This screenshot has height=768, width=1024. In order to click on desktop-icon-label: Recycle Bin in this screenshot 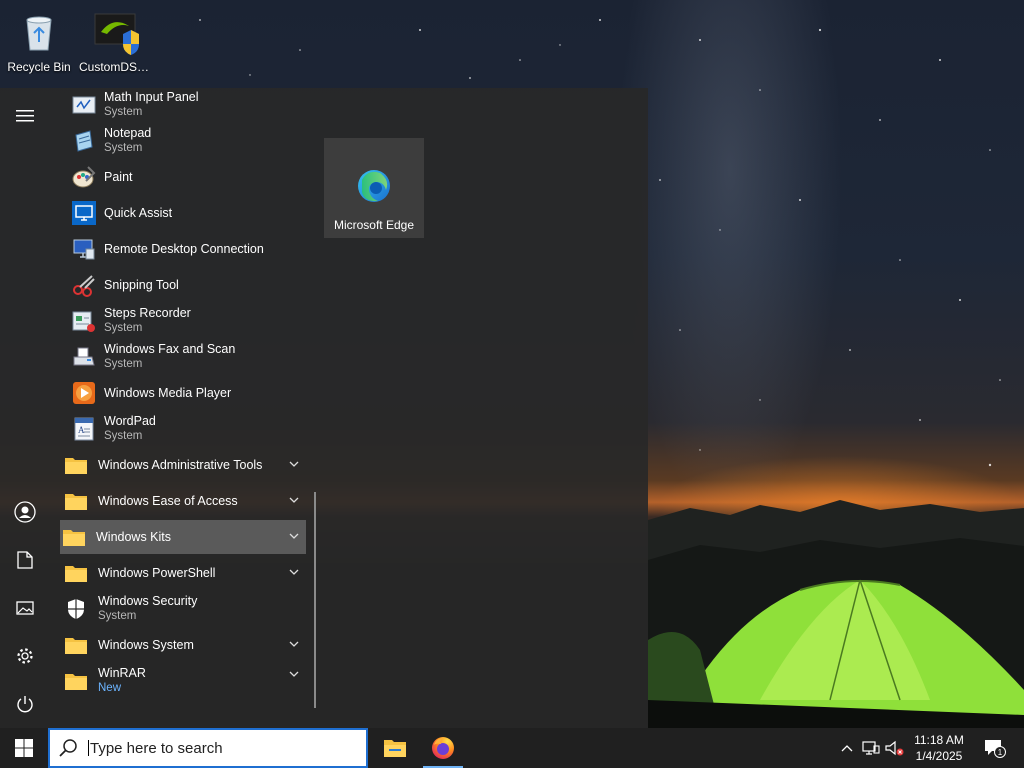, I will do `click(39, 67)`.